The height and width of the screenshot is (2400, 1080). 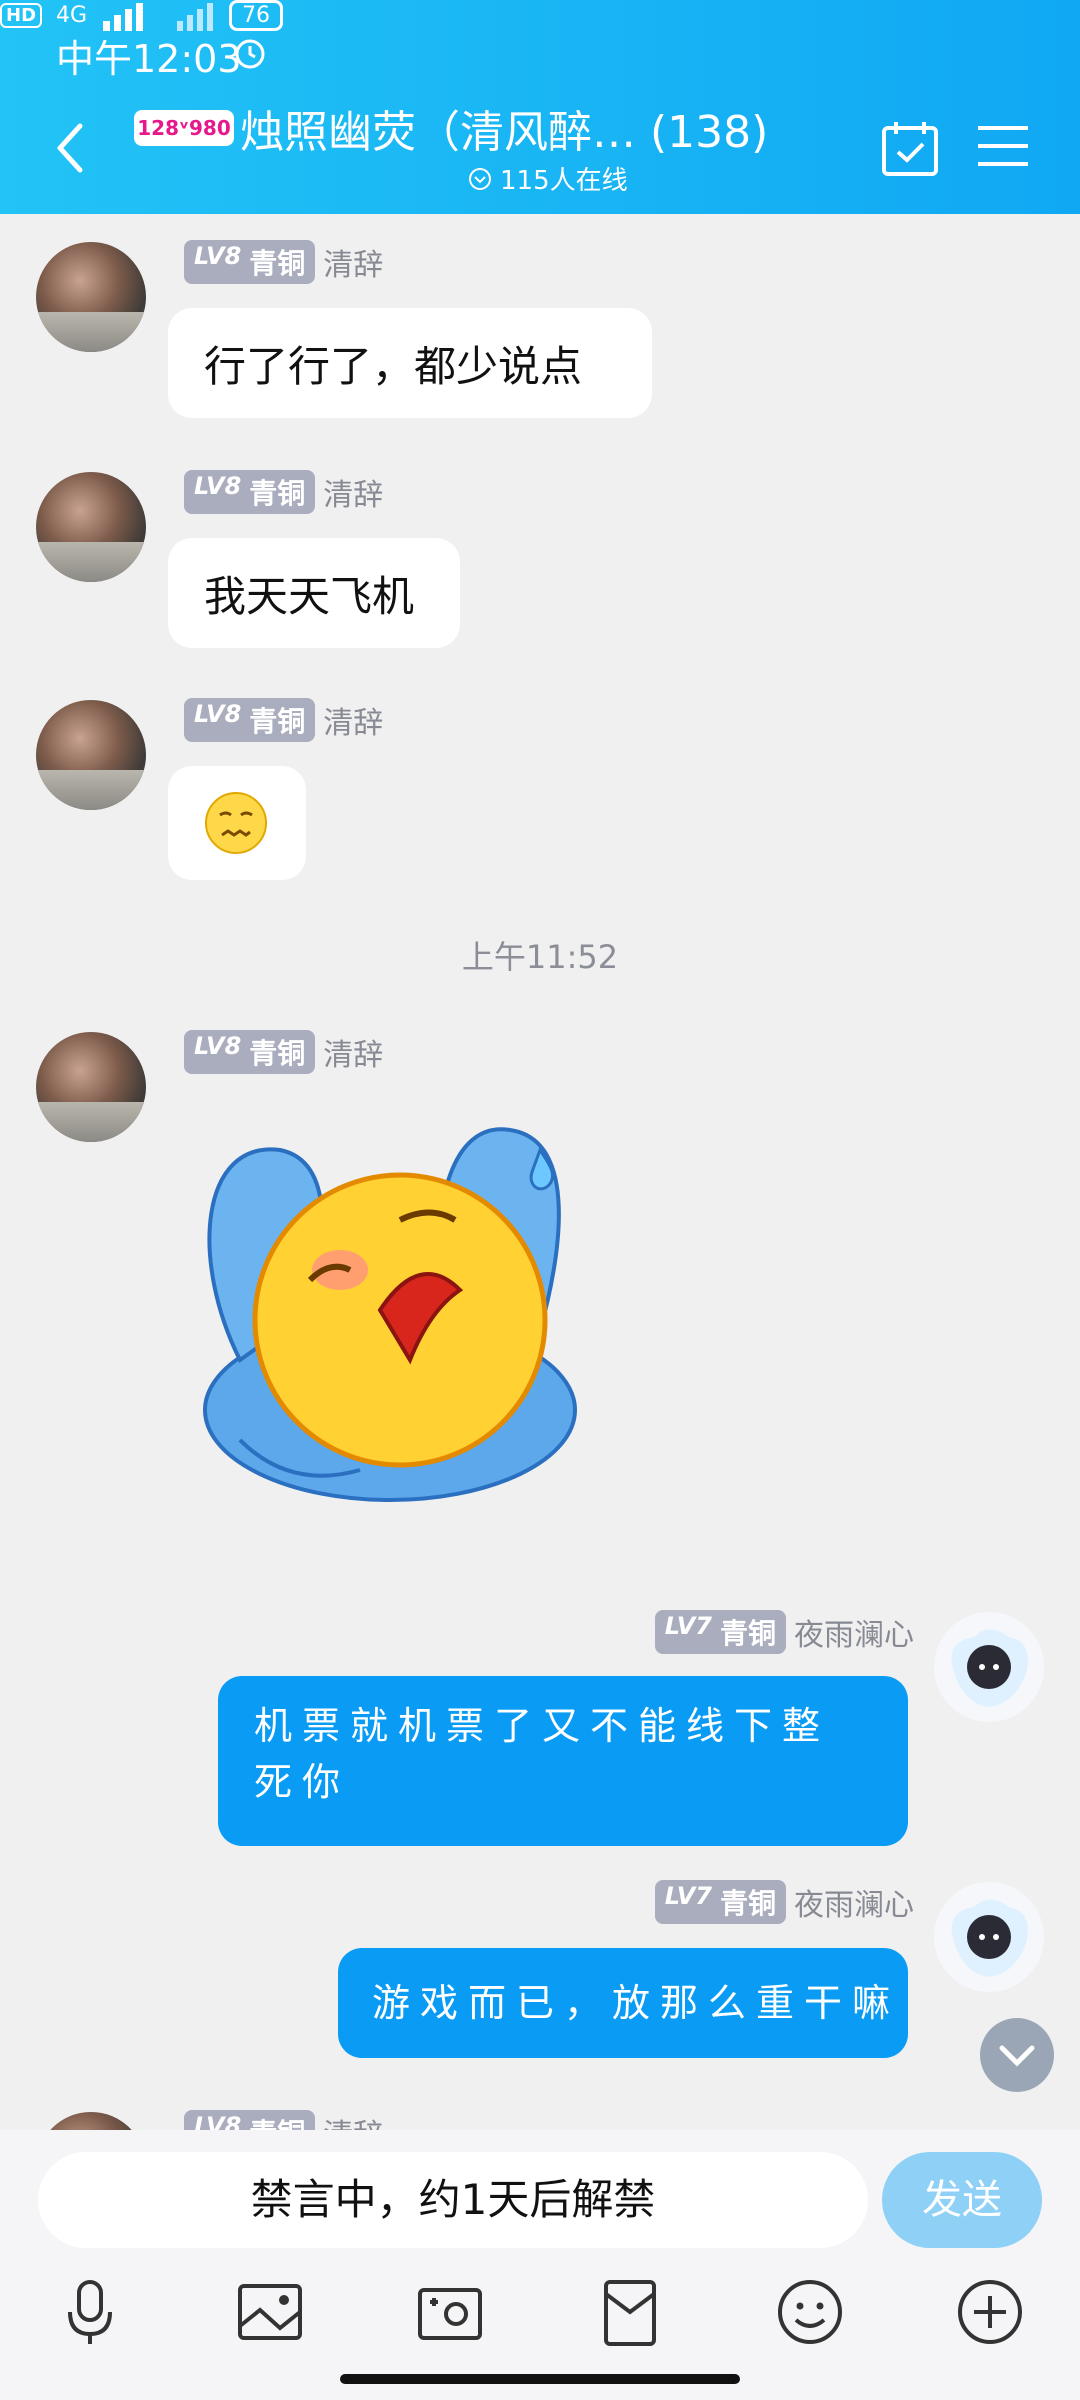 I want to click on image-icon, so click(x=270, y=2312).